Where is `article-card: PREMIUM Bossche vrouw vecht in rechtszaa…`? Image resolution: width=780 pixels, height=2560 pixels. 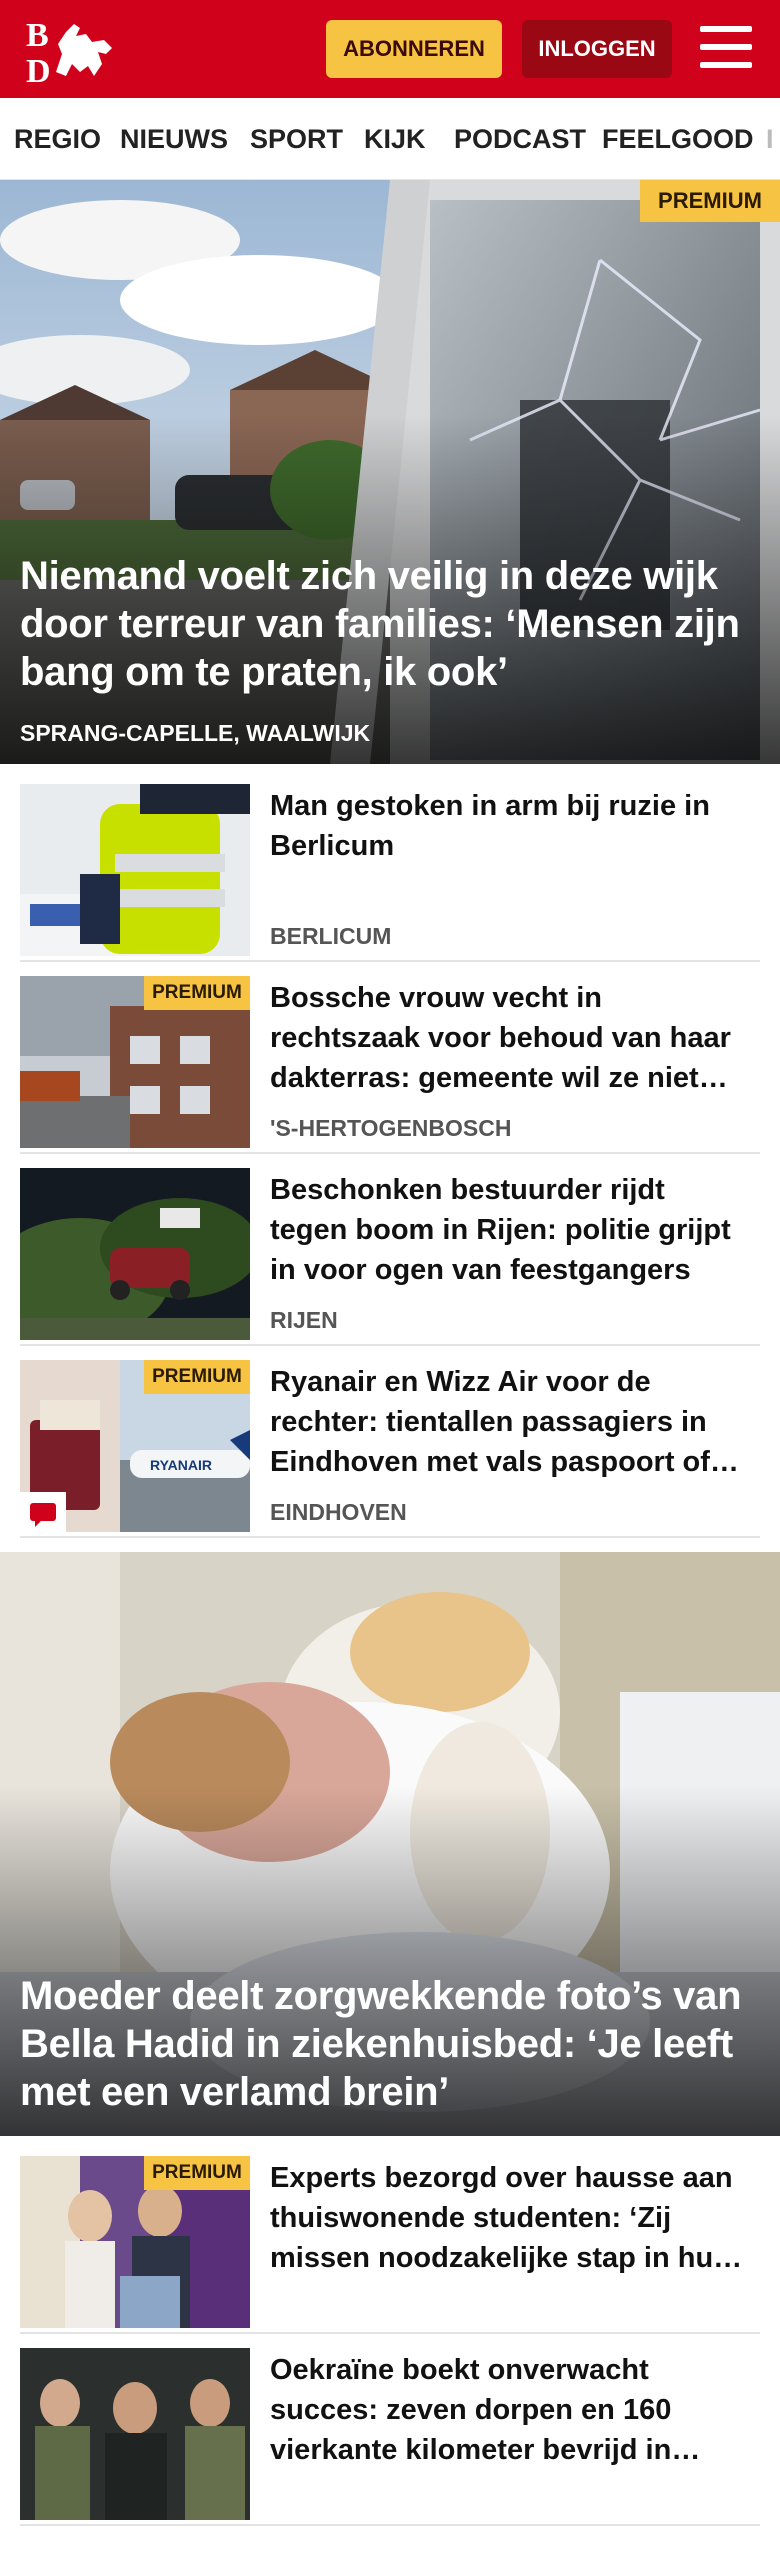
article-card: PREMIUM Bossche vrouw vecht in rechtszaa… is located at coordinates (390, 1065).